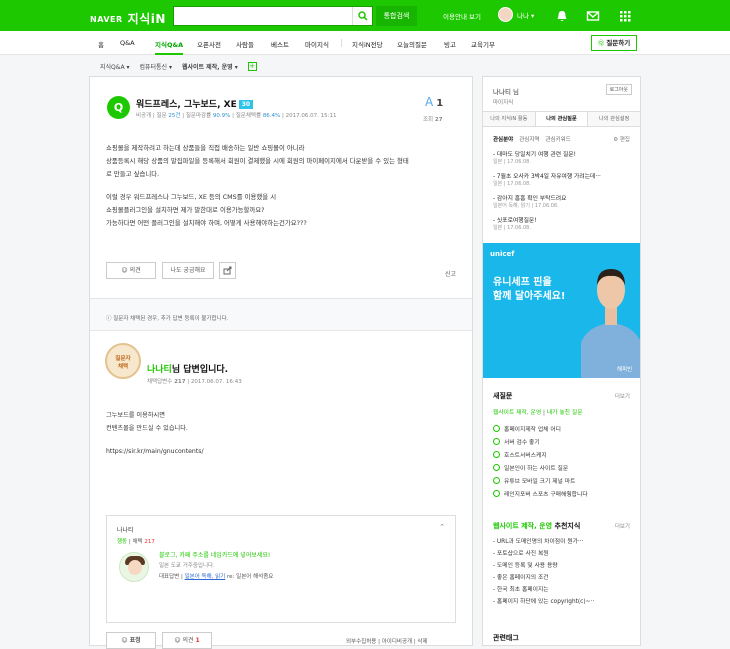  Describe the element at coordinates (187, 566) in the screenshot. I see `profile-intro: 일본 도쿄 거주중입니다.` at that location.